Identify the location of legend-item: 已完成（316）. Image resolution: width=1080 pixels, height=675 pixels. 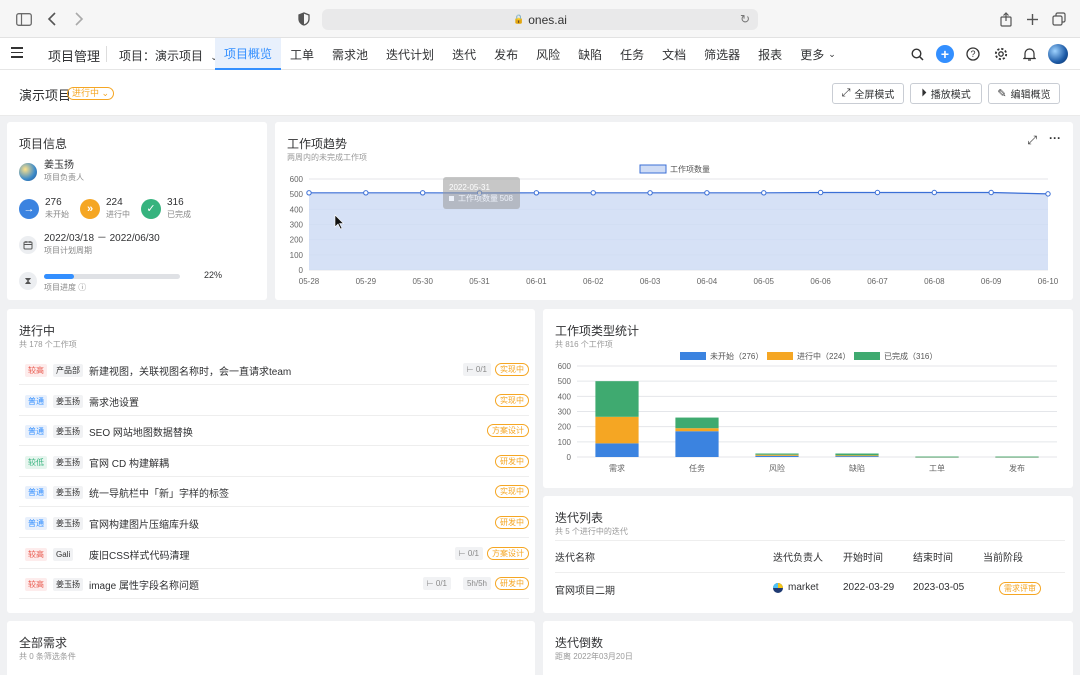
(895, 356).